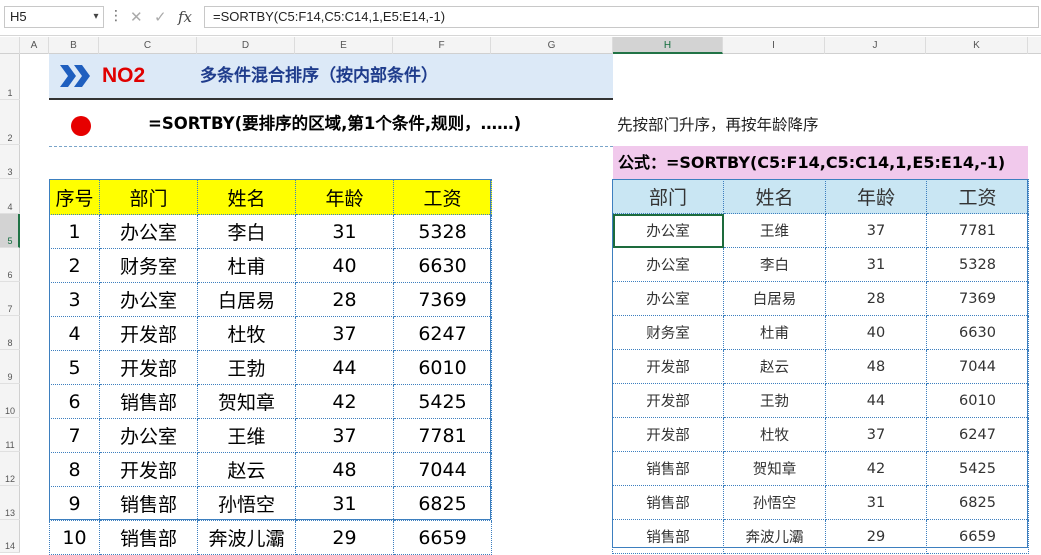 This screenshot has width=1041, height=555. I want to click on column-header: E, so click(344, 45).